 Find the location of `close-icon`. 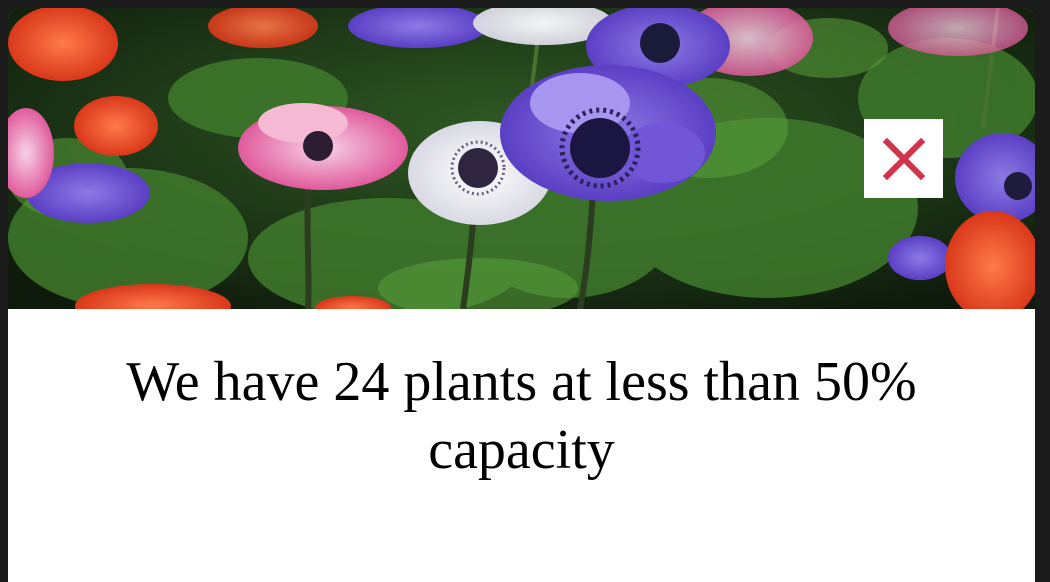

close-icon is located at coordinates (903, 158).